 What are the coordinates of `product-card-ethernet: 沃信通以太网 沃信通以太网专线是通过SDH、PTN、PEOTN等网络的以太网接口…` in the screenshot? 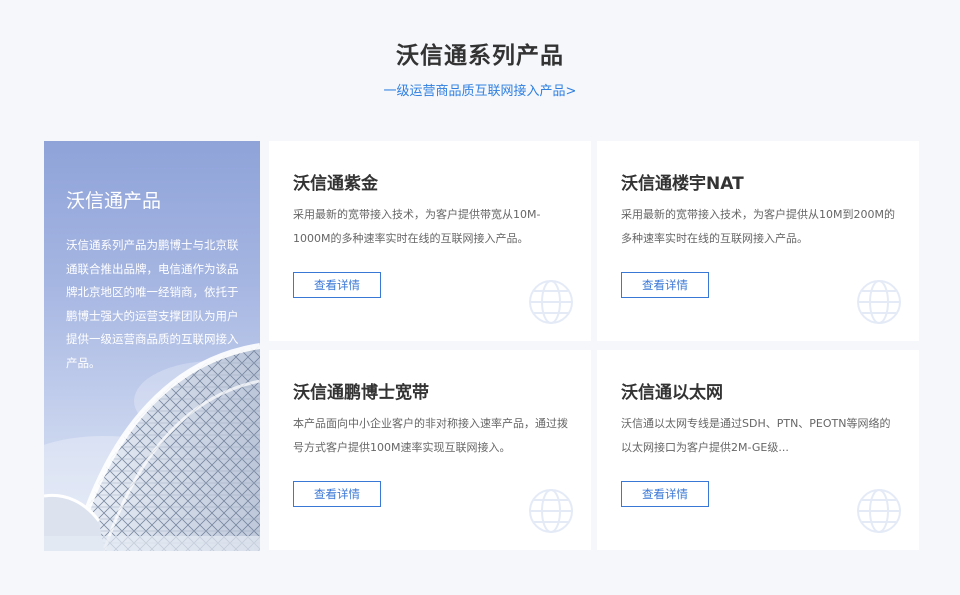 It's located at (758, 450).